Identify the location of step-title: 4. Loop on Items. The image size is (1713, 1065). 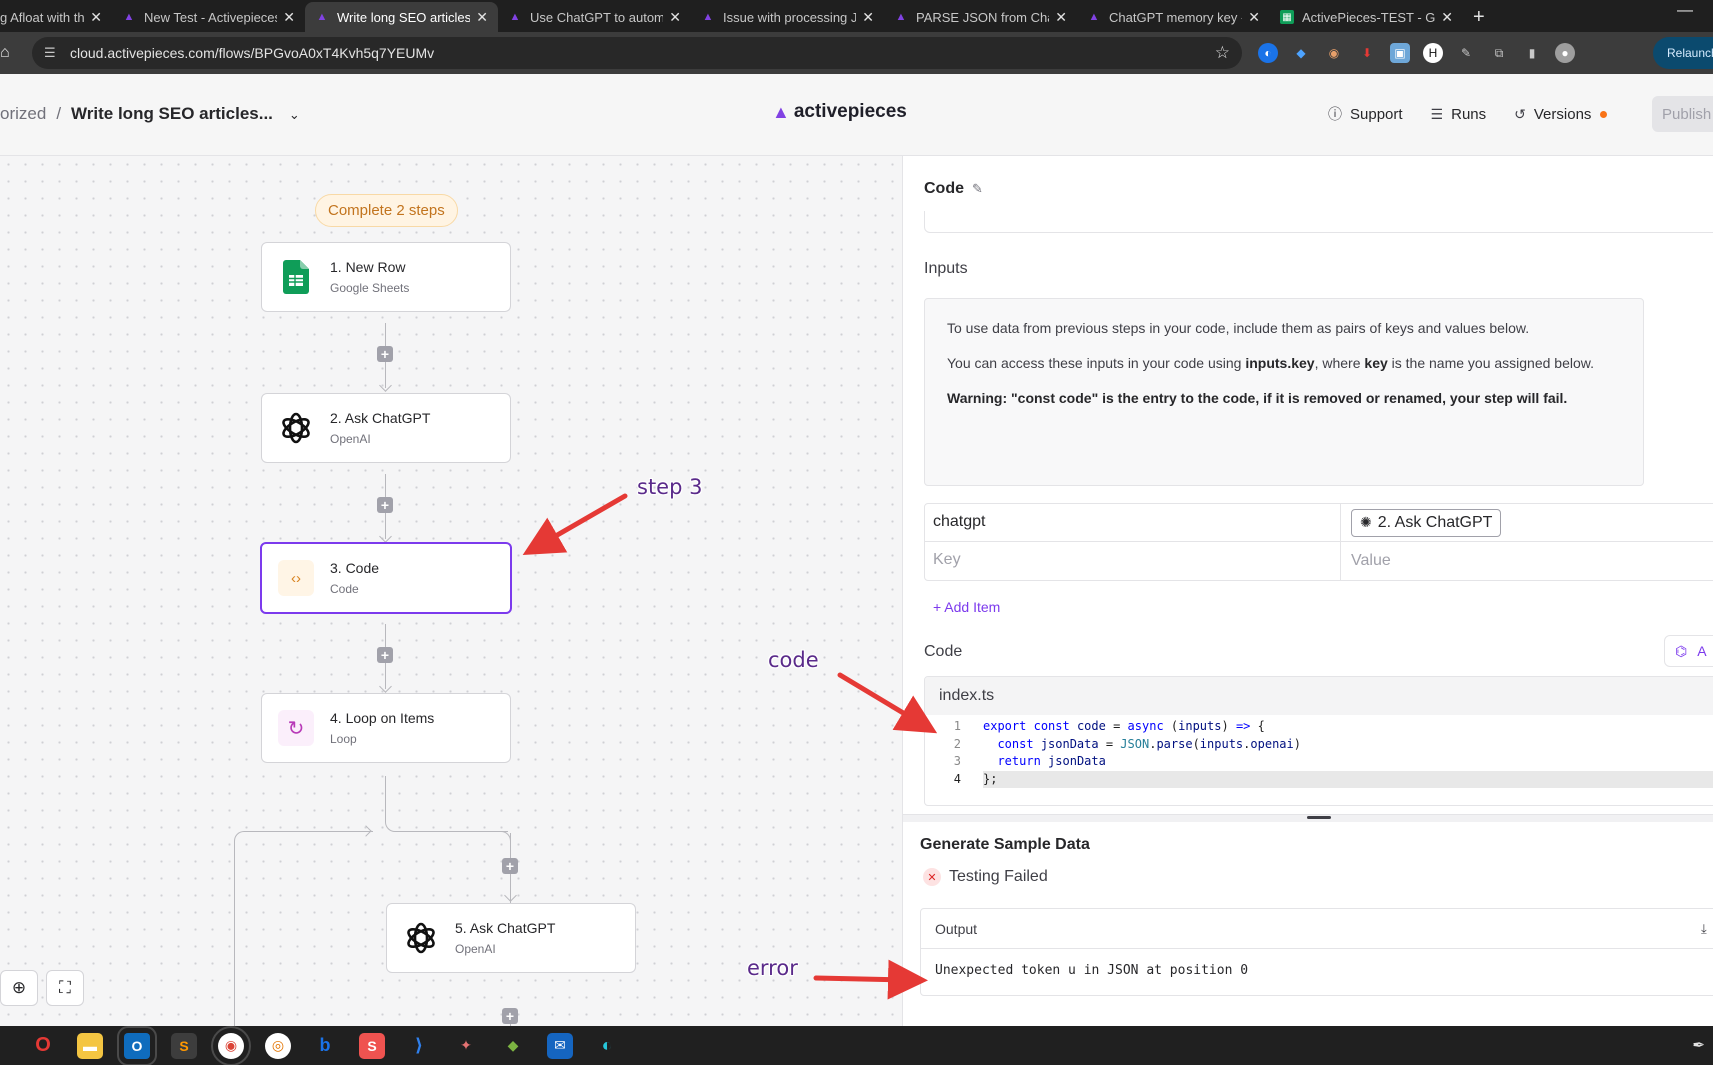
(382, 718).